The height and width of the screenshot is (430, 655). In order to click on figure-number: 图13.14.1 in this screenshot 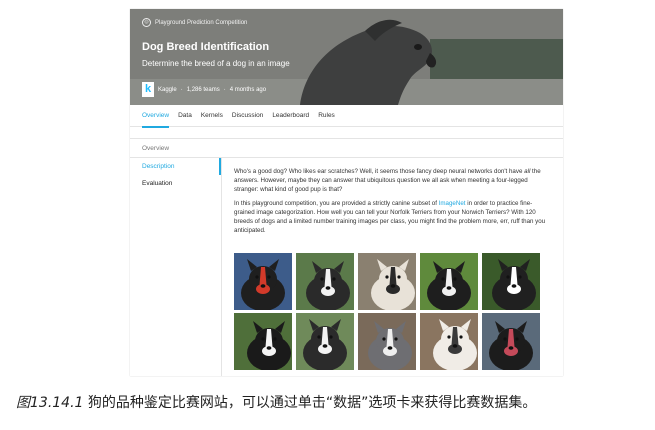, I will do `click(50, 403)`.